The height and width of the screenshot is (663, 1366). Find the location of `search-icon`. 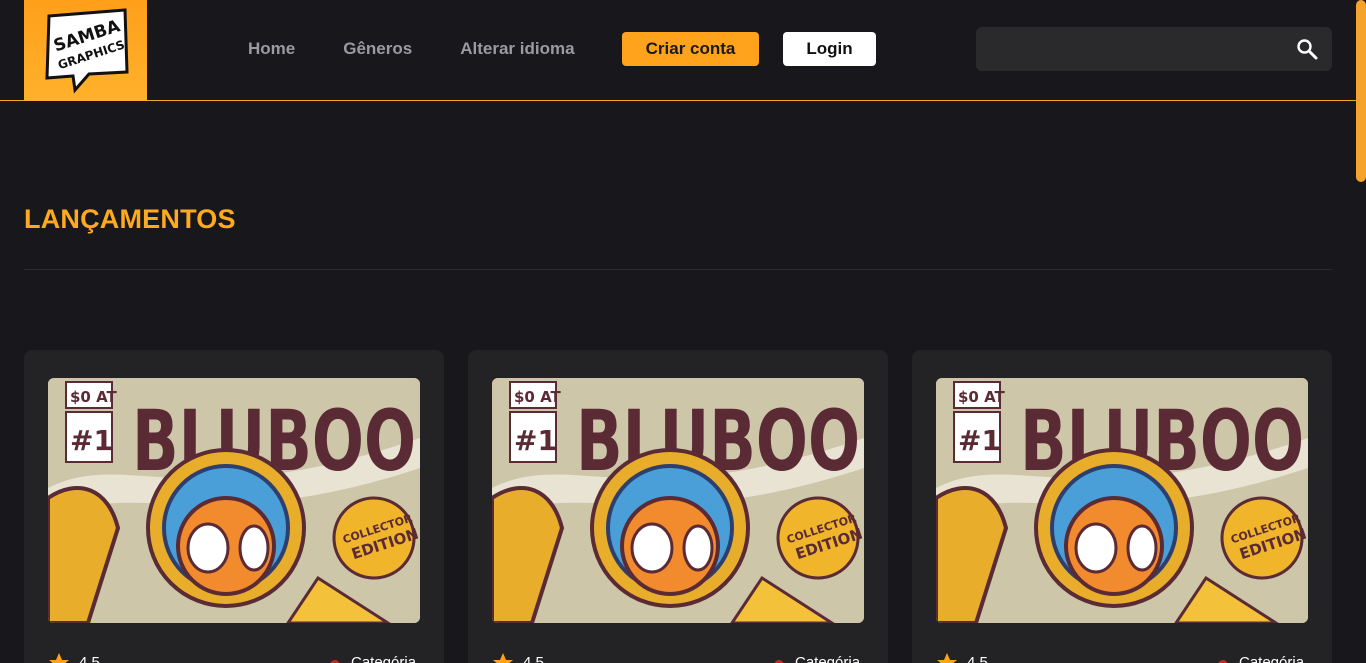

search-icon is located at coordinates (1307, 49).